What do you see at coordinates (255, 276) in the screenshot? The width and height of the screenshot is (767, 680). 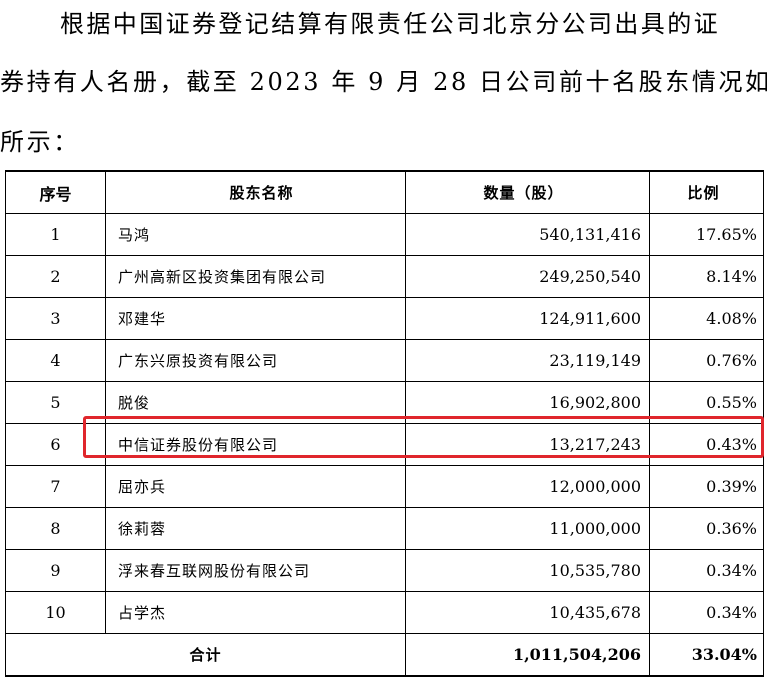 I see `row-name: 广州高新区投资集团有限公司` at bounding box center [255, 276].